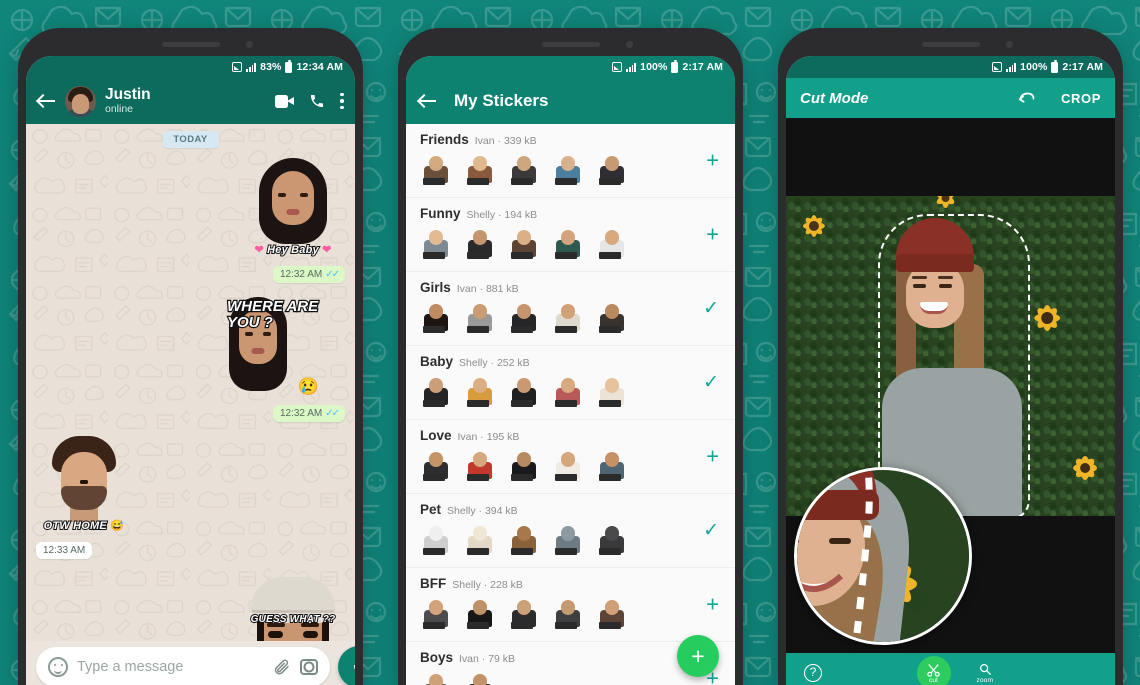 Image resolution: width=1140 pixels, height=685 pixels. I want to click on sticker-pack-row: Pet Shelly · 394 kB ✓, so click(570, 531).